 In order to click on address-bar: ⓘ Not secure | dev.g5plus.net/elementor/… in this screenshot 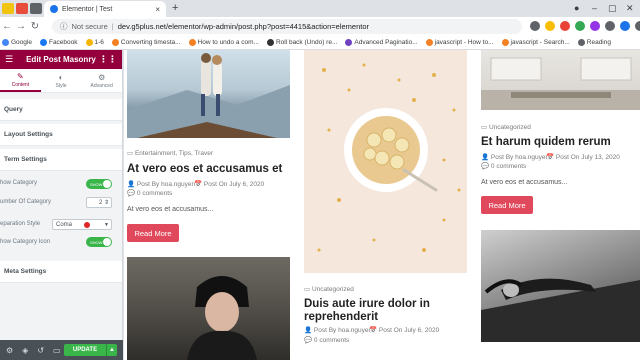, I will do `click(287, 26)`.